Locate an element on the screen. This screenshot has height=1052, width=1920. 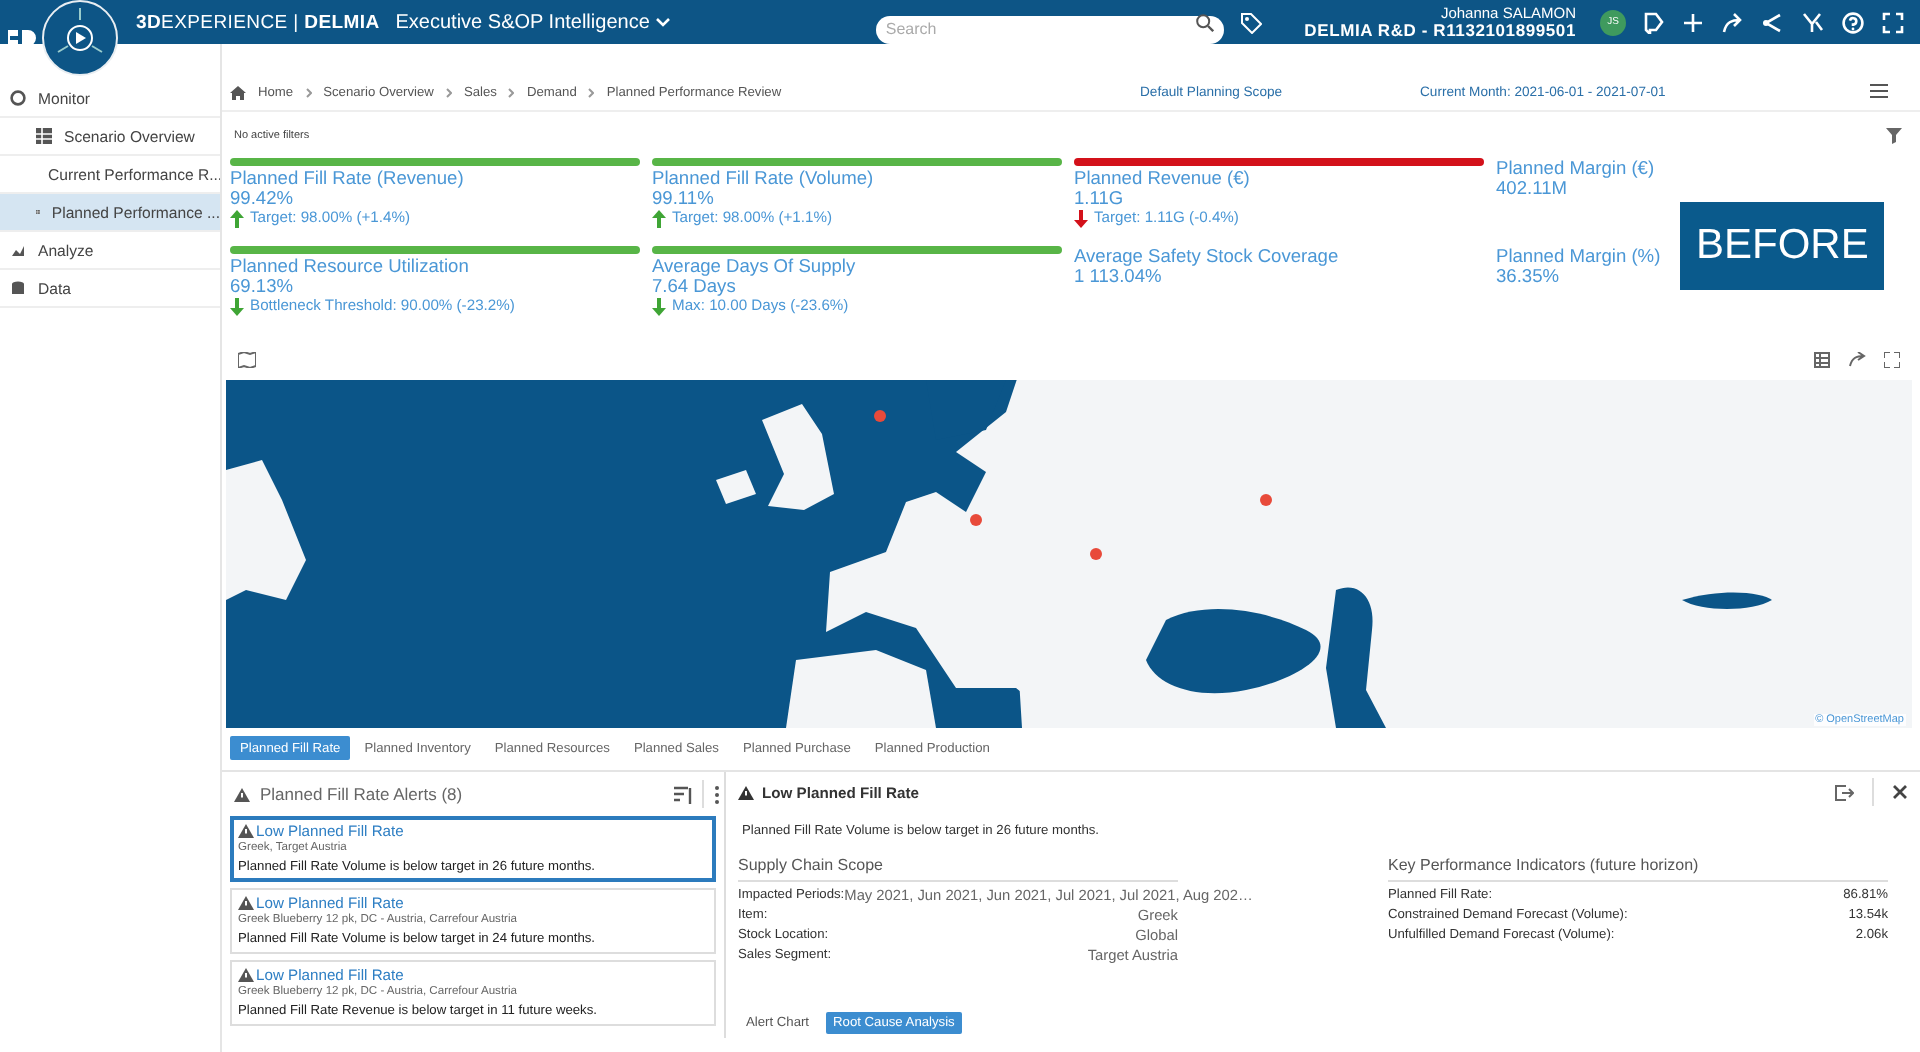
kpi-value: 7.64 Days is located at coordinates (695, 286).